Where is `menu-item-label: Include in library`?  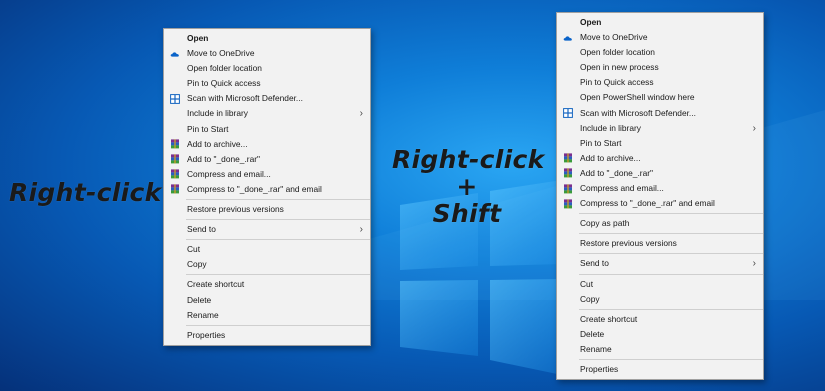
menu-item-label: Include in library is located at coordinates (217, 113).